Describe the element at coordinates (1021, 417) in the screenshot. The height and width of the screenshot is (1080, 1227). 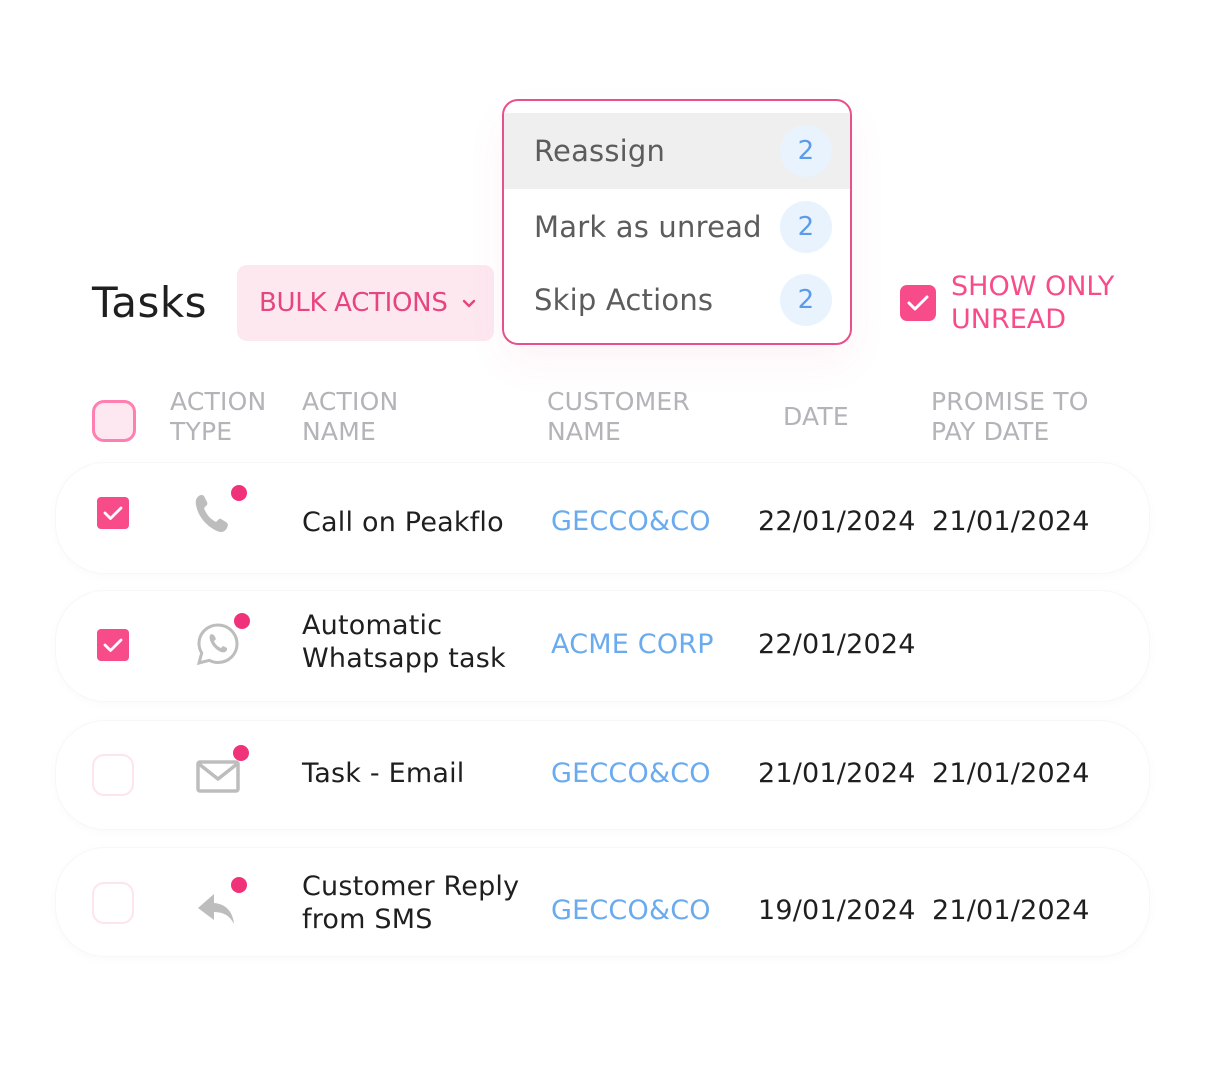
I see `column-header-promise-to-pay-date: PROMISE TO PAY DATE` at that location.